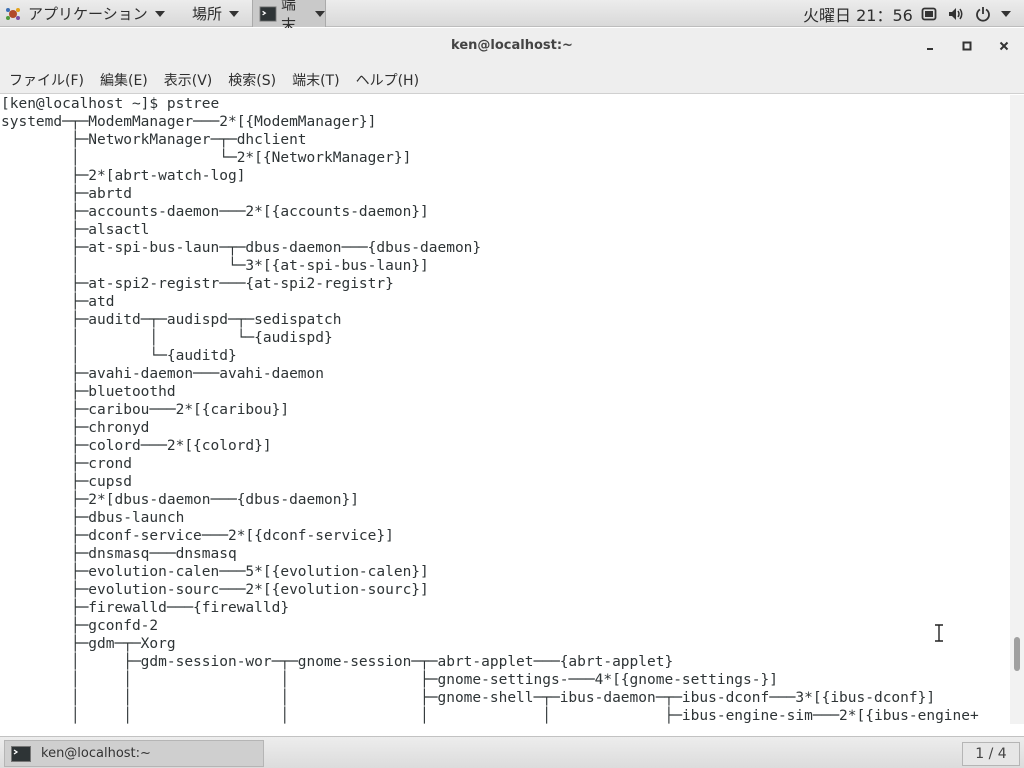  Describe the element at coordinates (197, 284) in the screenshot. I see `terminal-line: ├─at-spi2-registr───{at-spi2-registr}` at that location.